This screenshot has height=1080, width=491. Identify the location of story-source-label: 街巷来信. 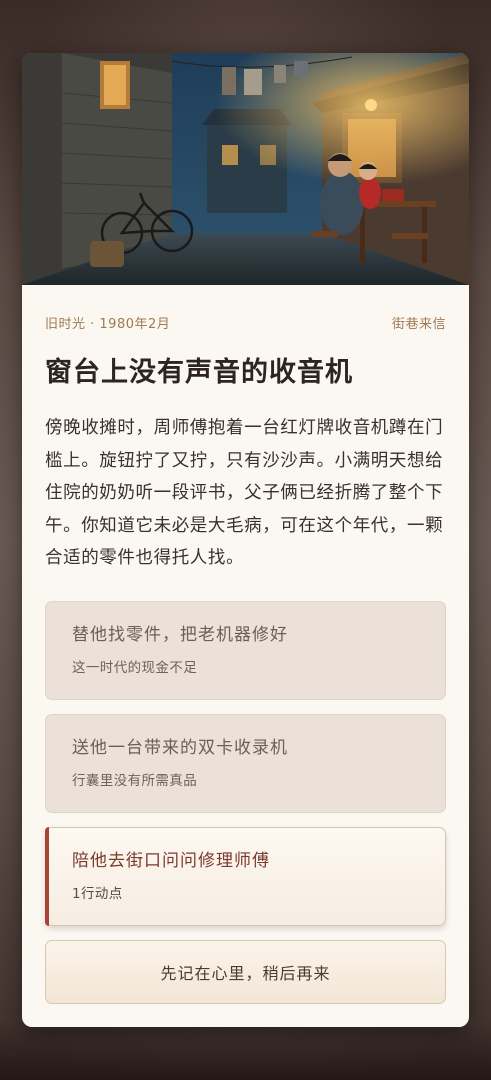
(418, 324).